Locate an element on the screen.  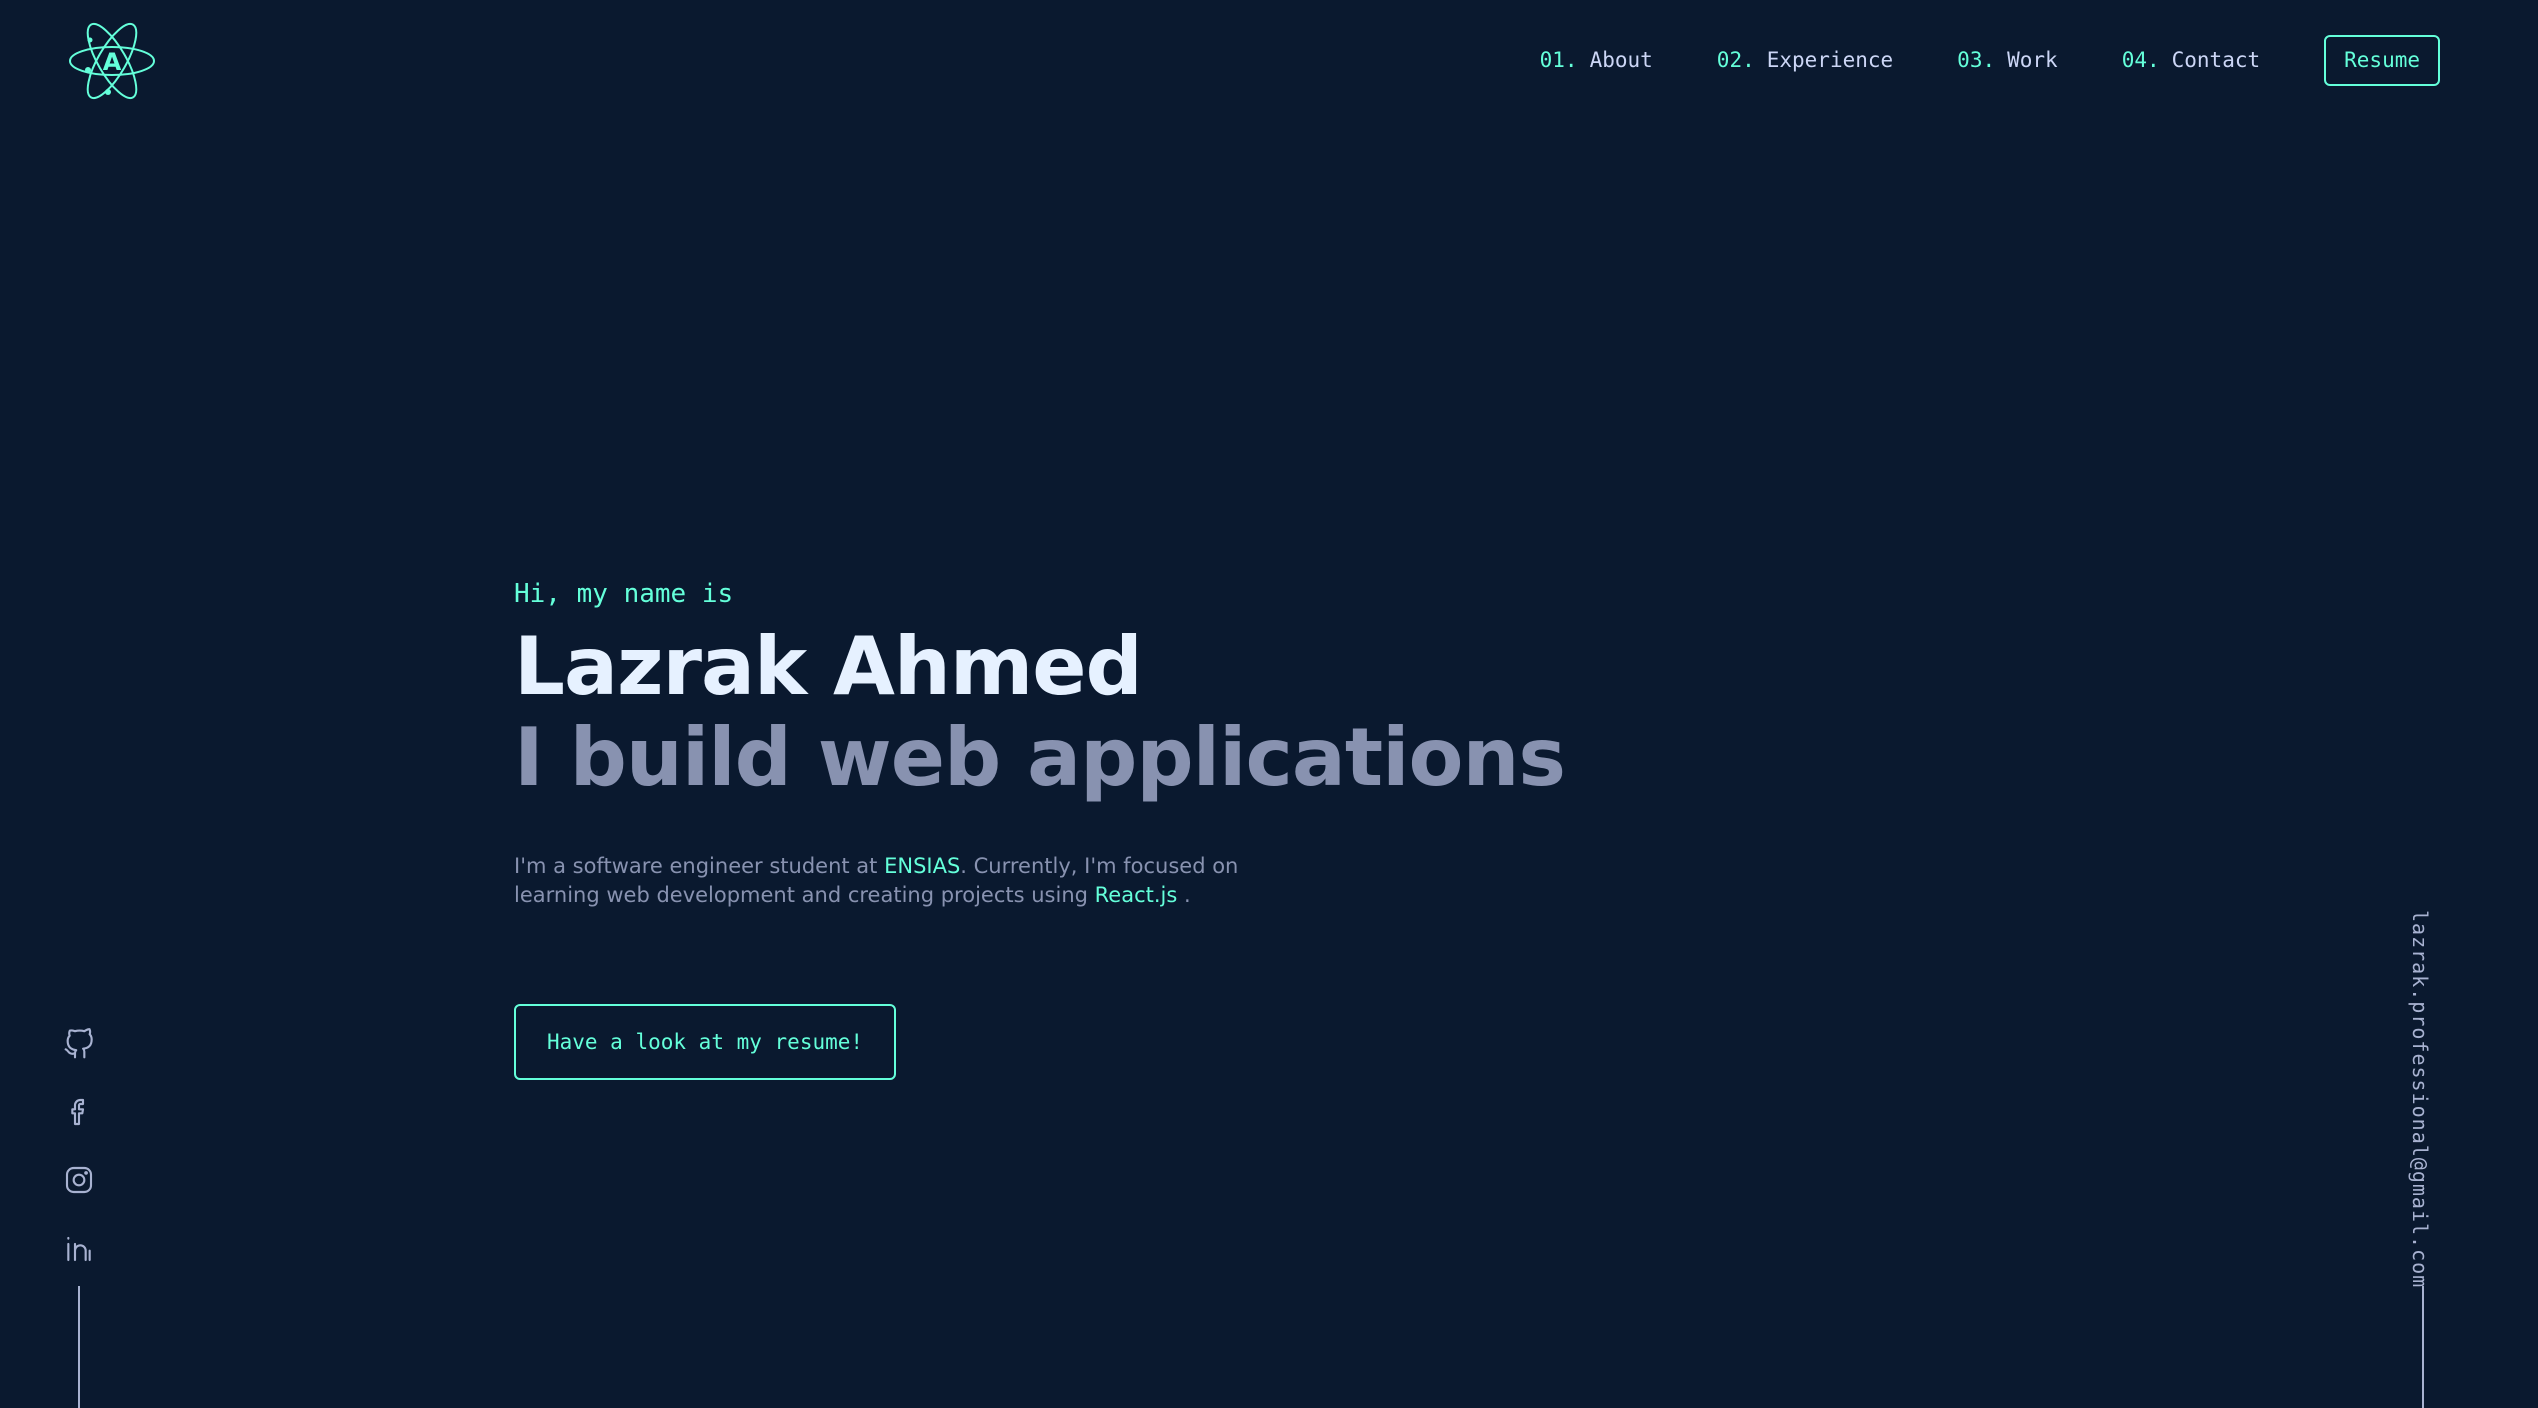
email-link: lazrak.professional@gmail.com is located at coordinates (2420, 1099).